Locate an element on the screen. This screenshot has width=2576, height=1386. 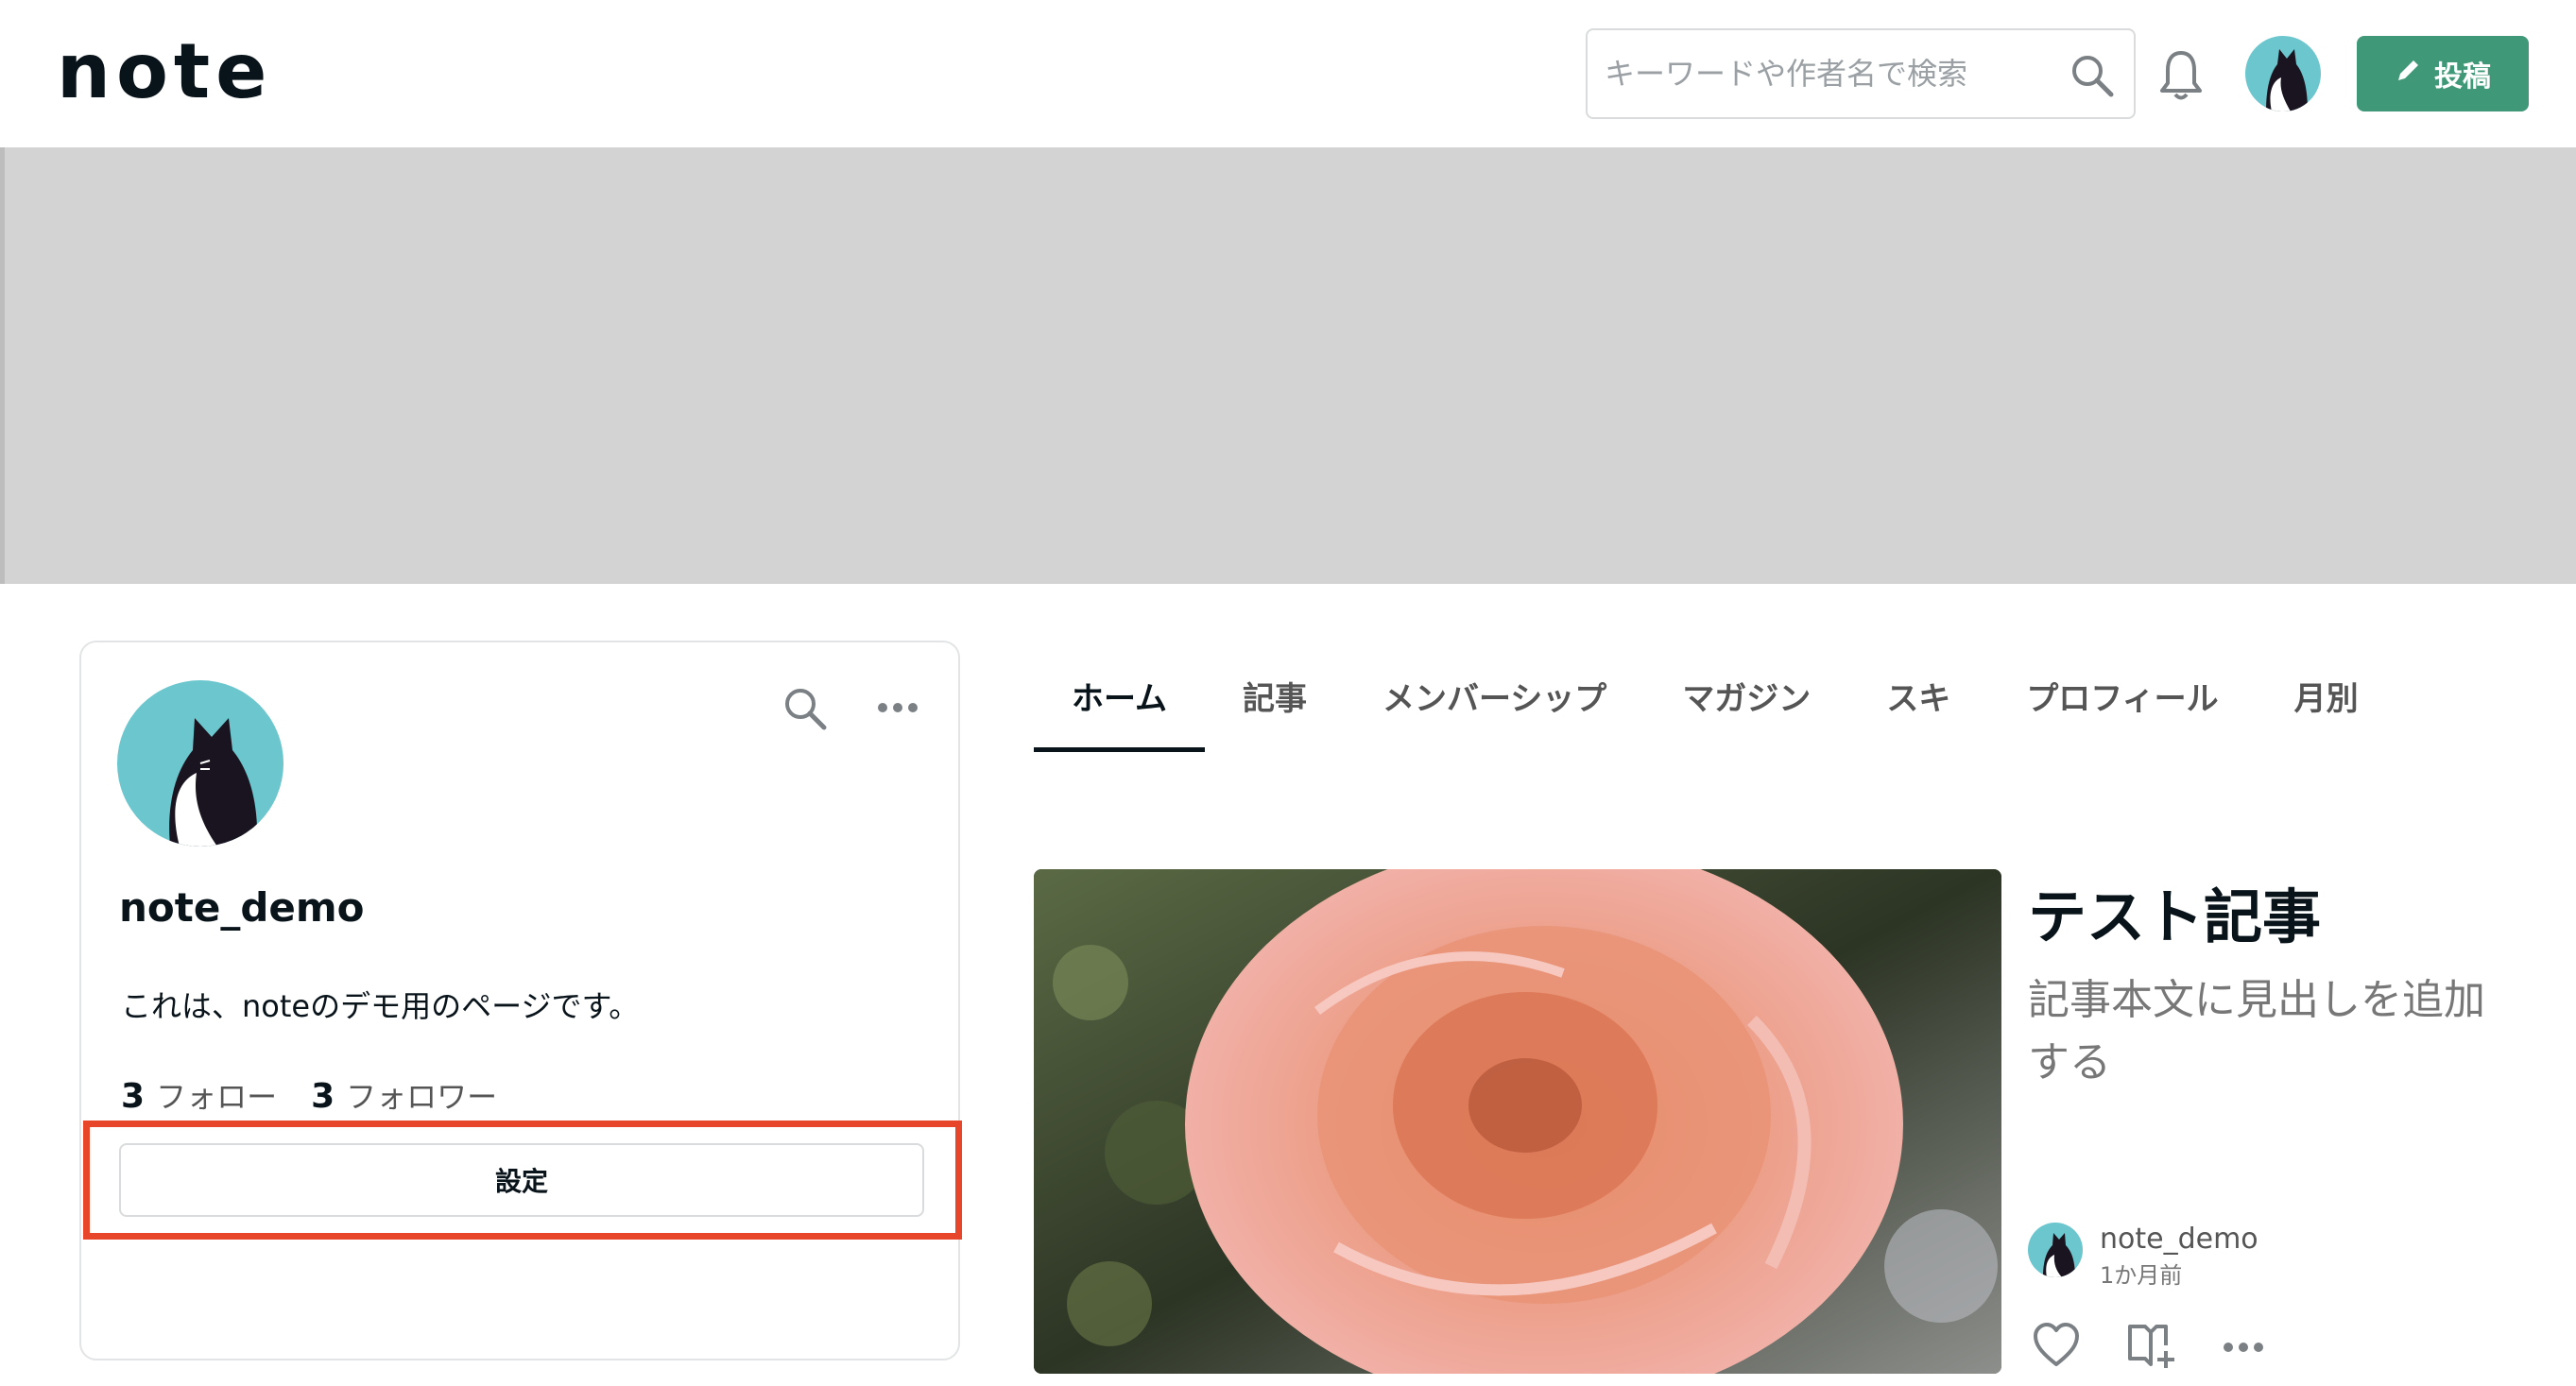
post-button: 投稿 is located at coordinates (2443, 73).